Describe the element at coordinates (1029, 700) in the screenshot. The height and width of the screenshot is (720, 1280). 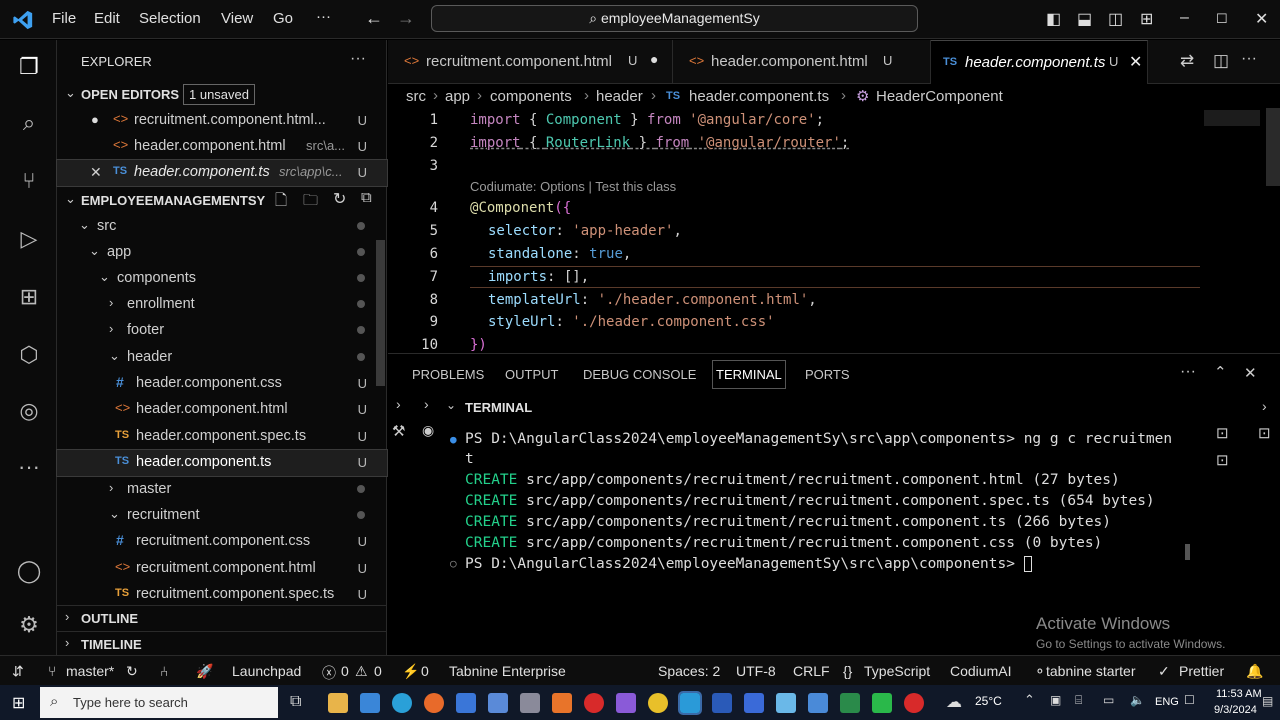
I see `chevron-up-icon: ⌃` at that location.